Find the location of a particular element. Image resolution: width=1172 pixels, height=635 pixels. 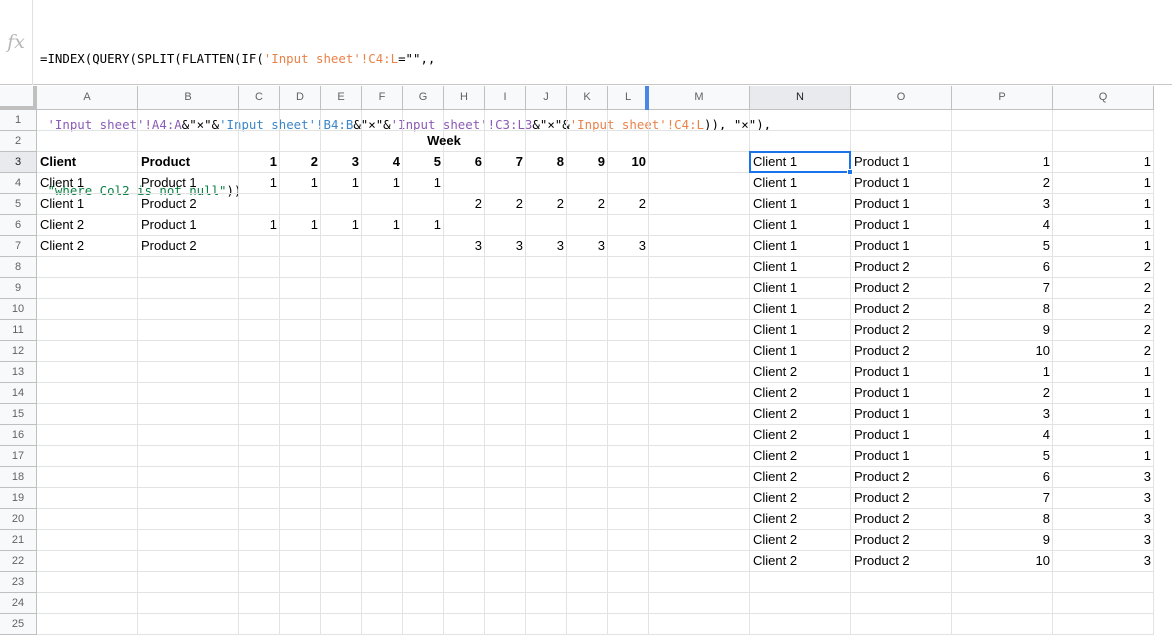

cell-value: 5 is located at coordinates (1002, 456).